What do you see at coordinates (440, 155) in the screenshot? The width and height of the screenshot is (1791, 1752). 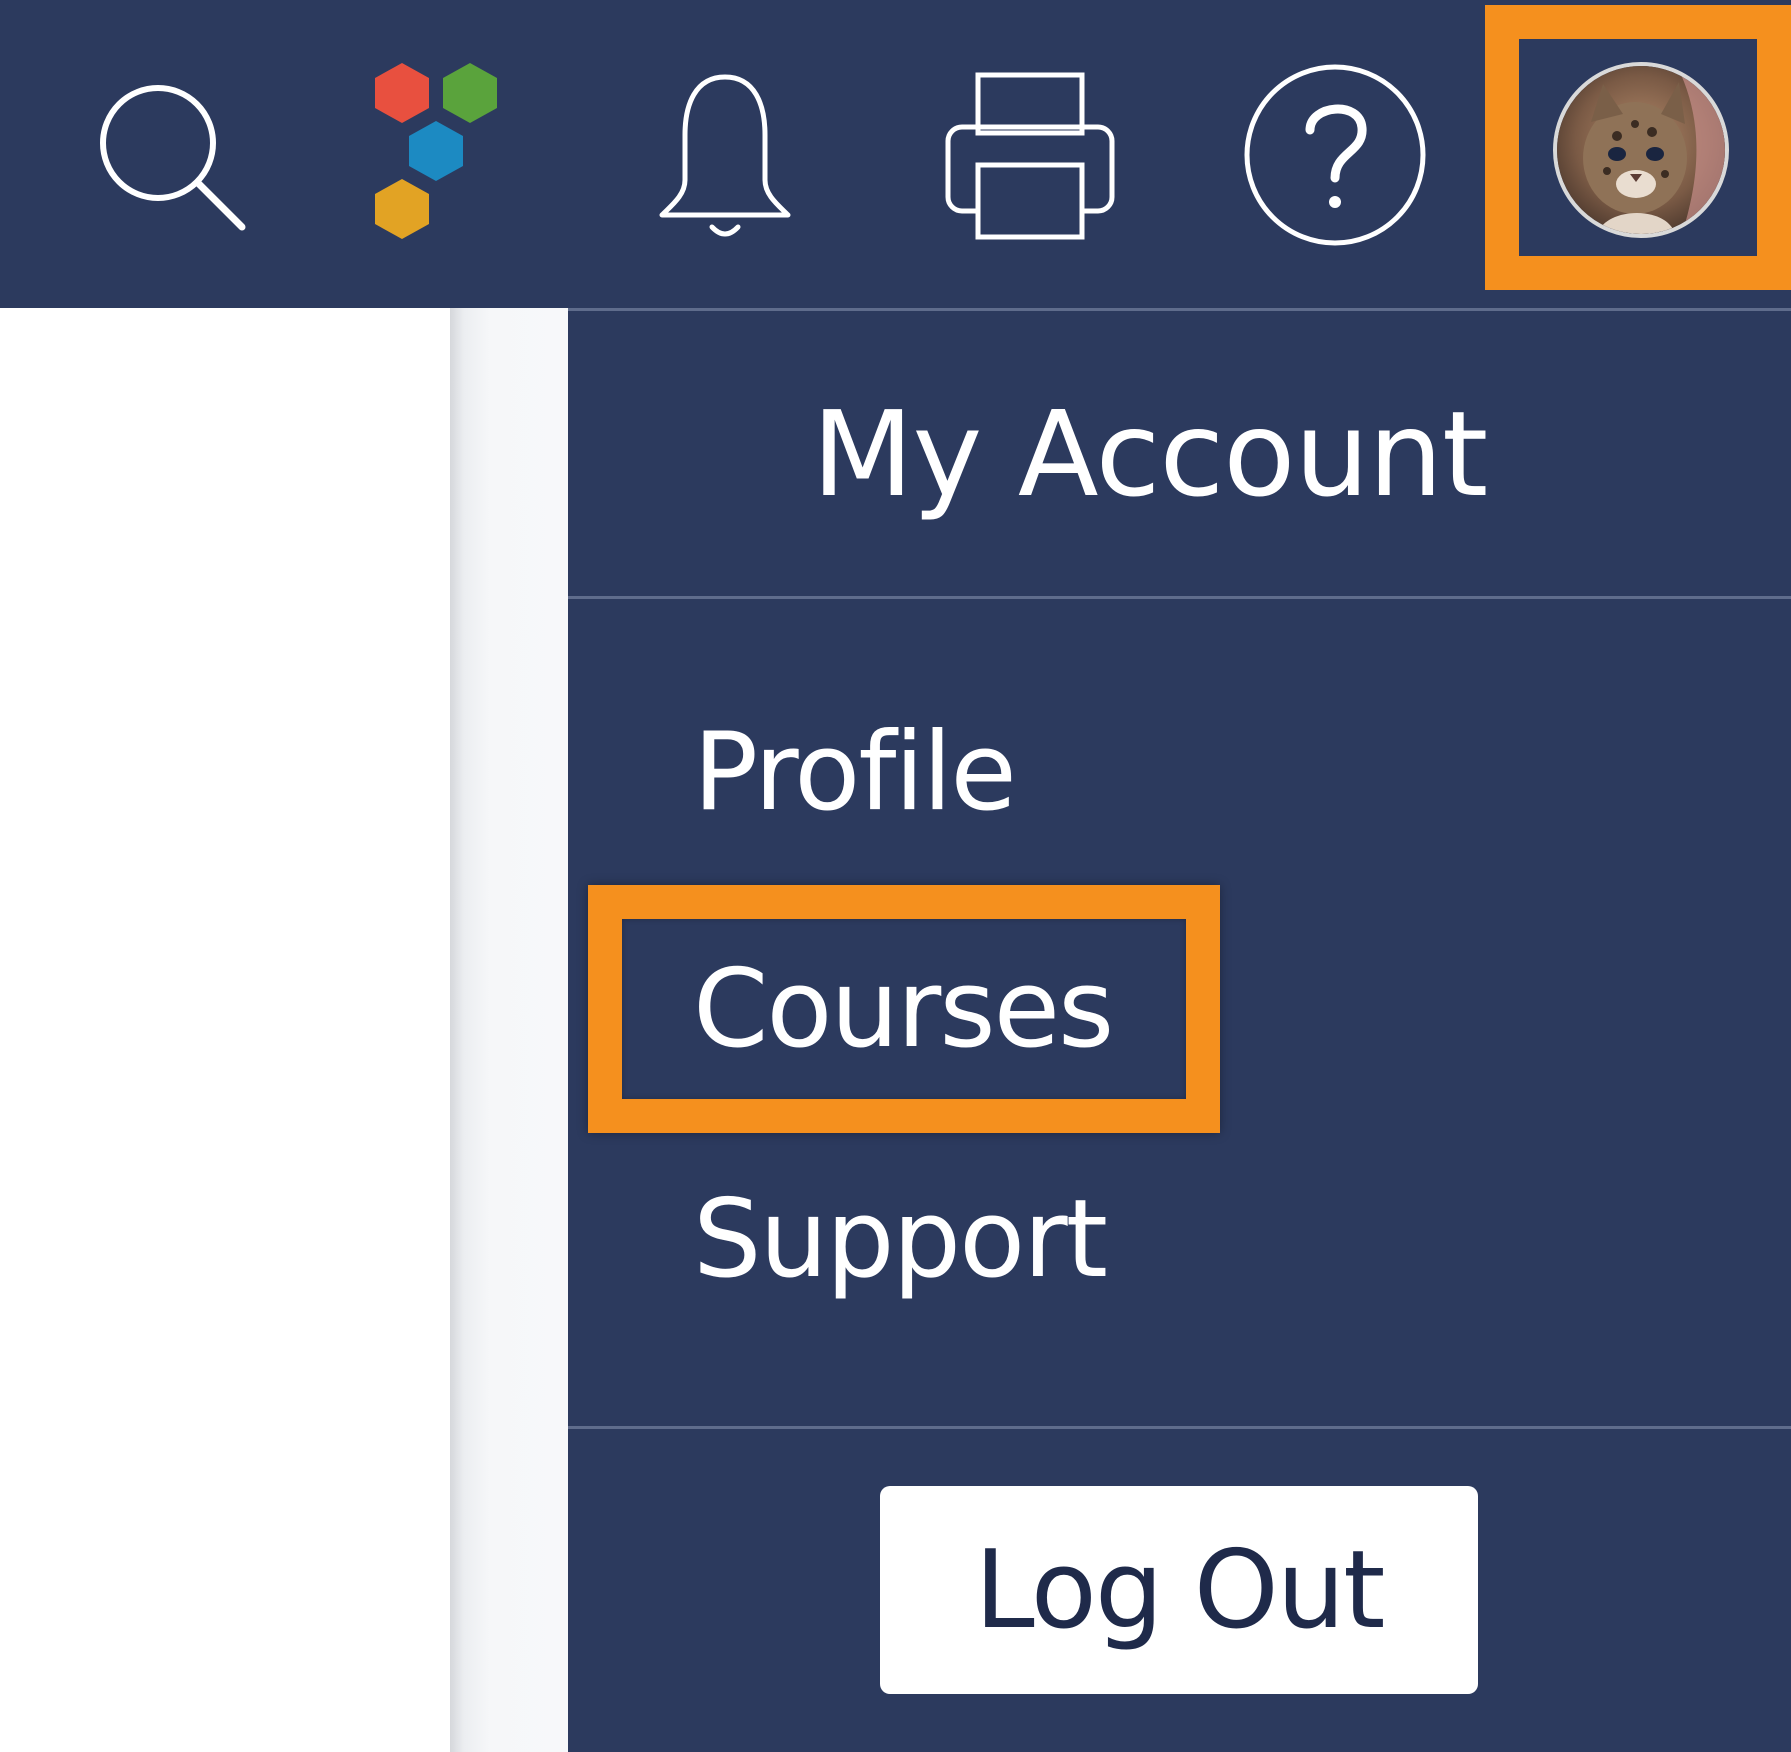 I see `apps-hexagon-icon` at bounding box center [440, 155].